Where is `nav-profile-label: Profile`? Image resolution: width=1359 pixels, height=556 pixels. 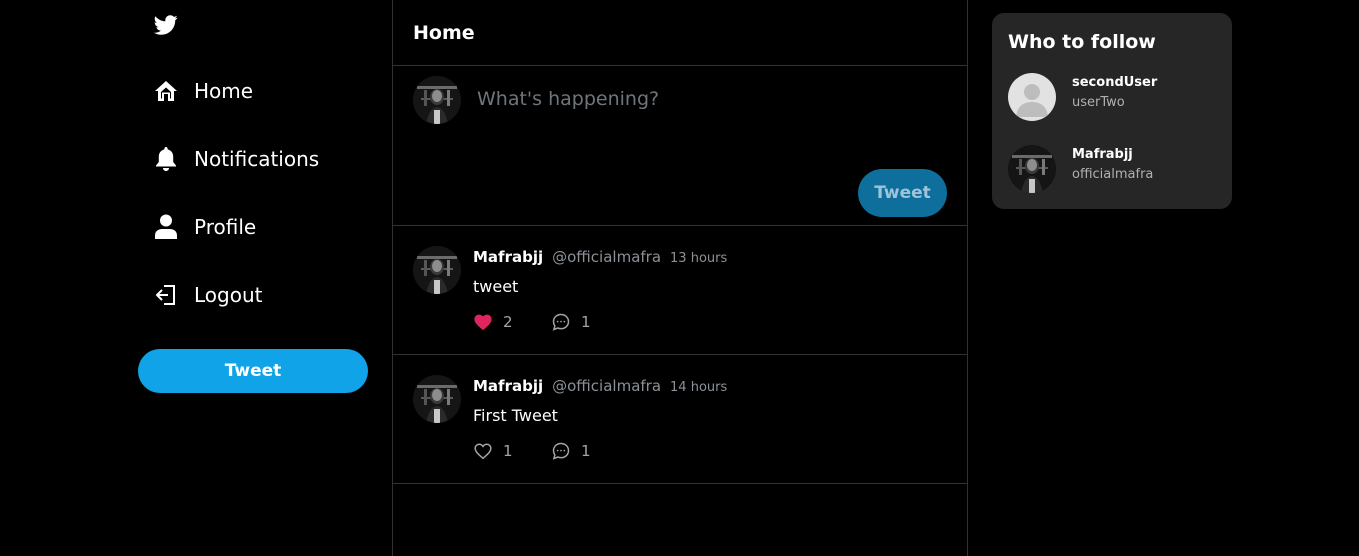
nav-profile-label: Profile is located at coordinates (225, 227).